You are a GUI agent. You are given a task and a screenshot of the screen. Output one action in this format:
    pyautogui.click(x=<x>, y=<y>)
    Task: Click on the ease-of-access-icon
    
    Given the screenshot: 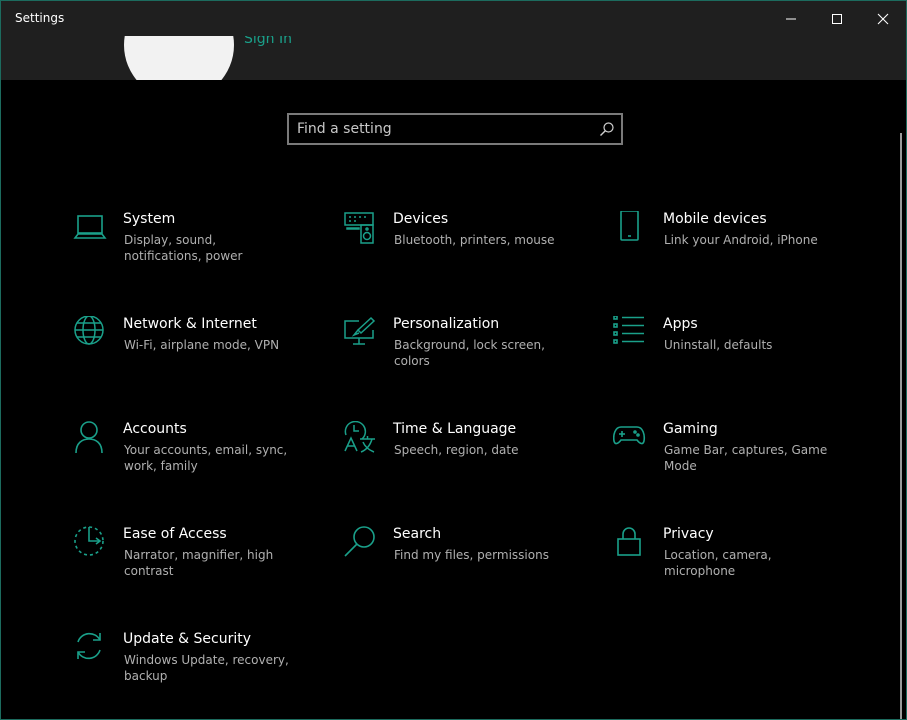 What is the action you would take?
    pyautogui.click(x=89, y=541)
    